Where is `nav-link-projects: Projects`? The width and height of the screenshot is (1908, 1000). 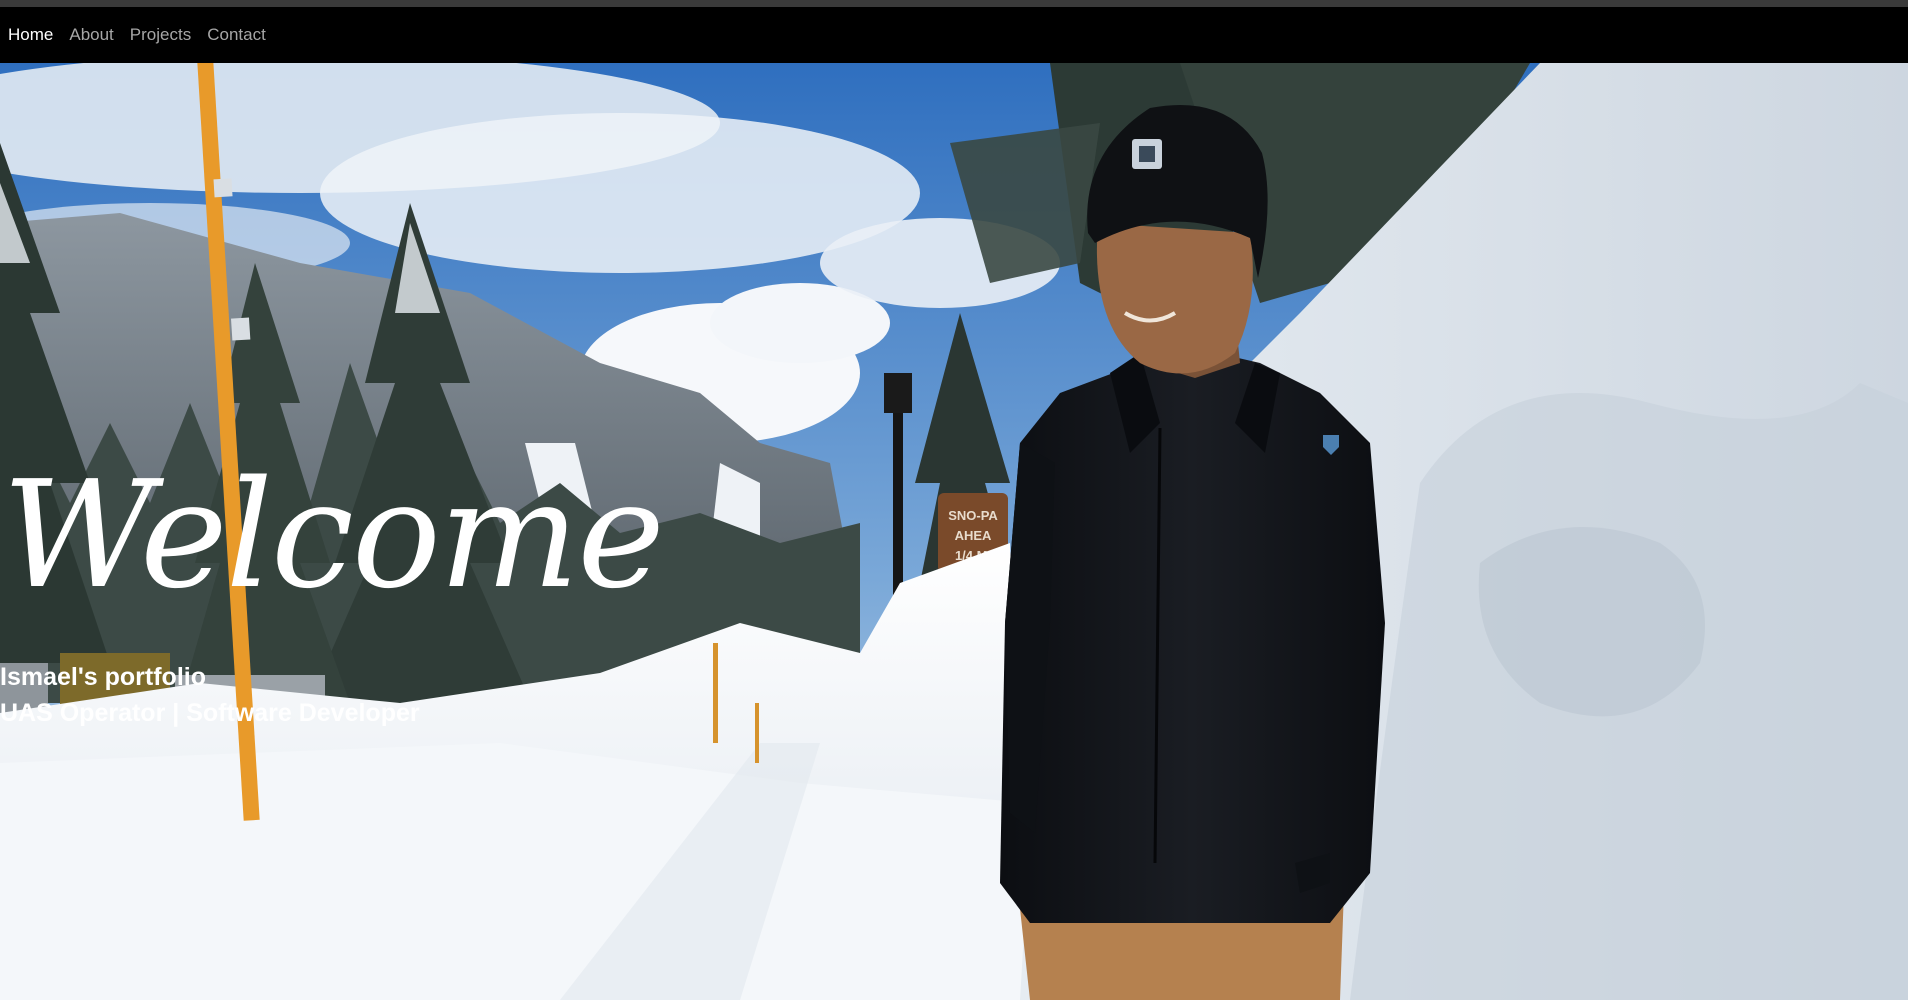
nav-link-projects: Projects is located at coordinates (160, 35).